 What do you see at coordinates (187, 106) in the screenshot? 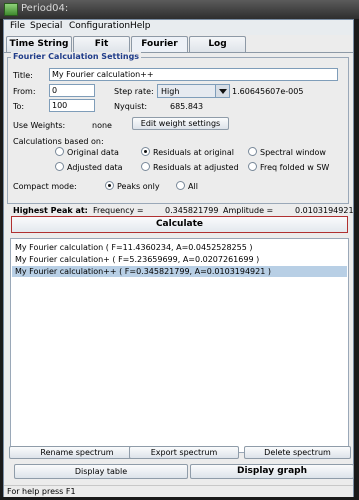
I see `nyquist-value: 685.843` at bounding box center [187, 106].